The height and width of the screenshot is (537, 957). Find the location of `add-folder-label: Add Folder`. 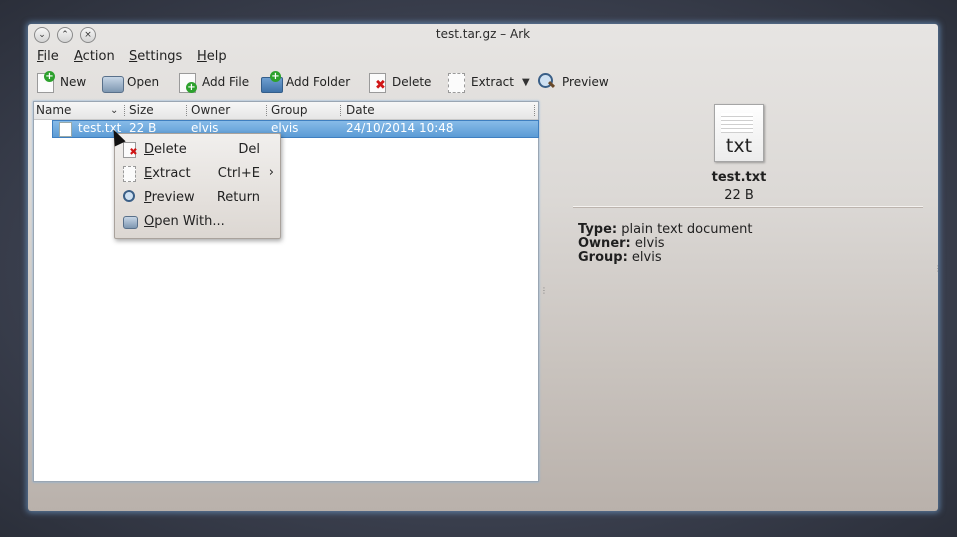

add-folder-label: Add Folder is located at coordinates (318, 82).